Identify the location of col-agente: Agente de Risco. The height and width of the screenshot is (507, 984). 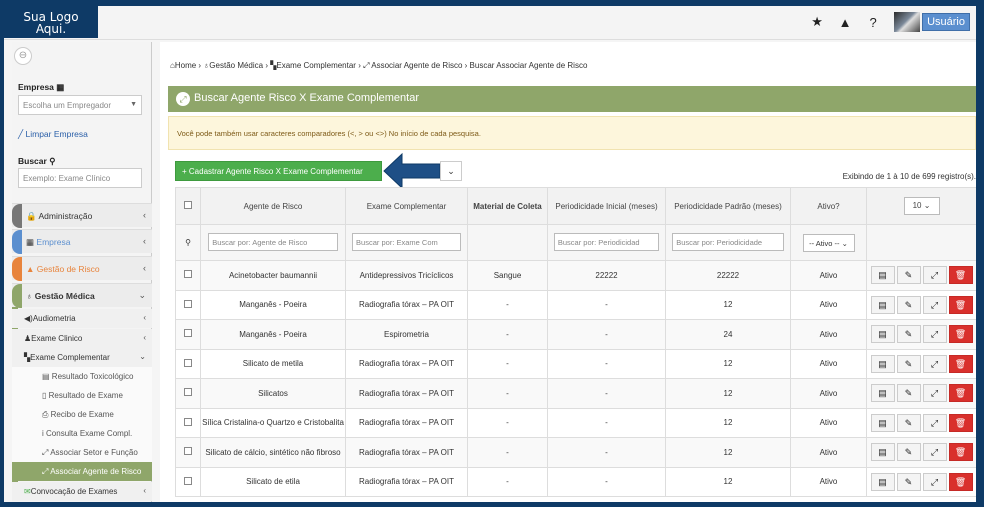
(273, 206).